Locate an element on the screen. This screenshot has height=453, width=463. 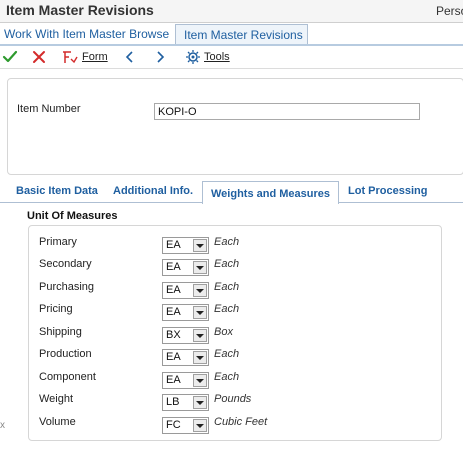
uom-label-production: Production is located at coordinates (65, 354).